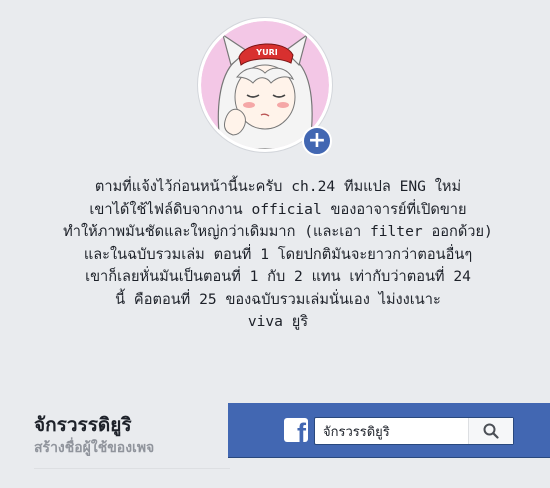  I want to click on search-input, so click(394, 431).